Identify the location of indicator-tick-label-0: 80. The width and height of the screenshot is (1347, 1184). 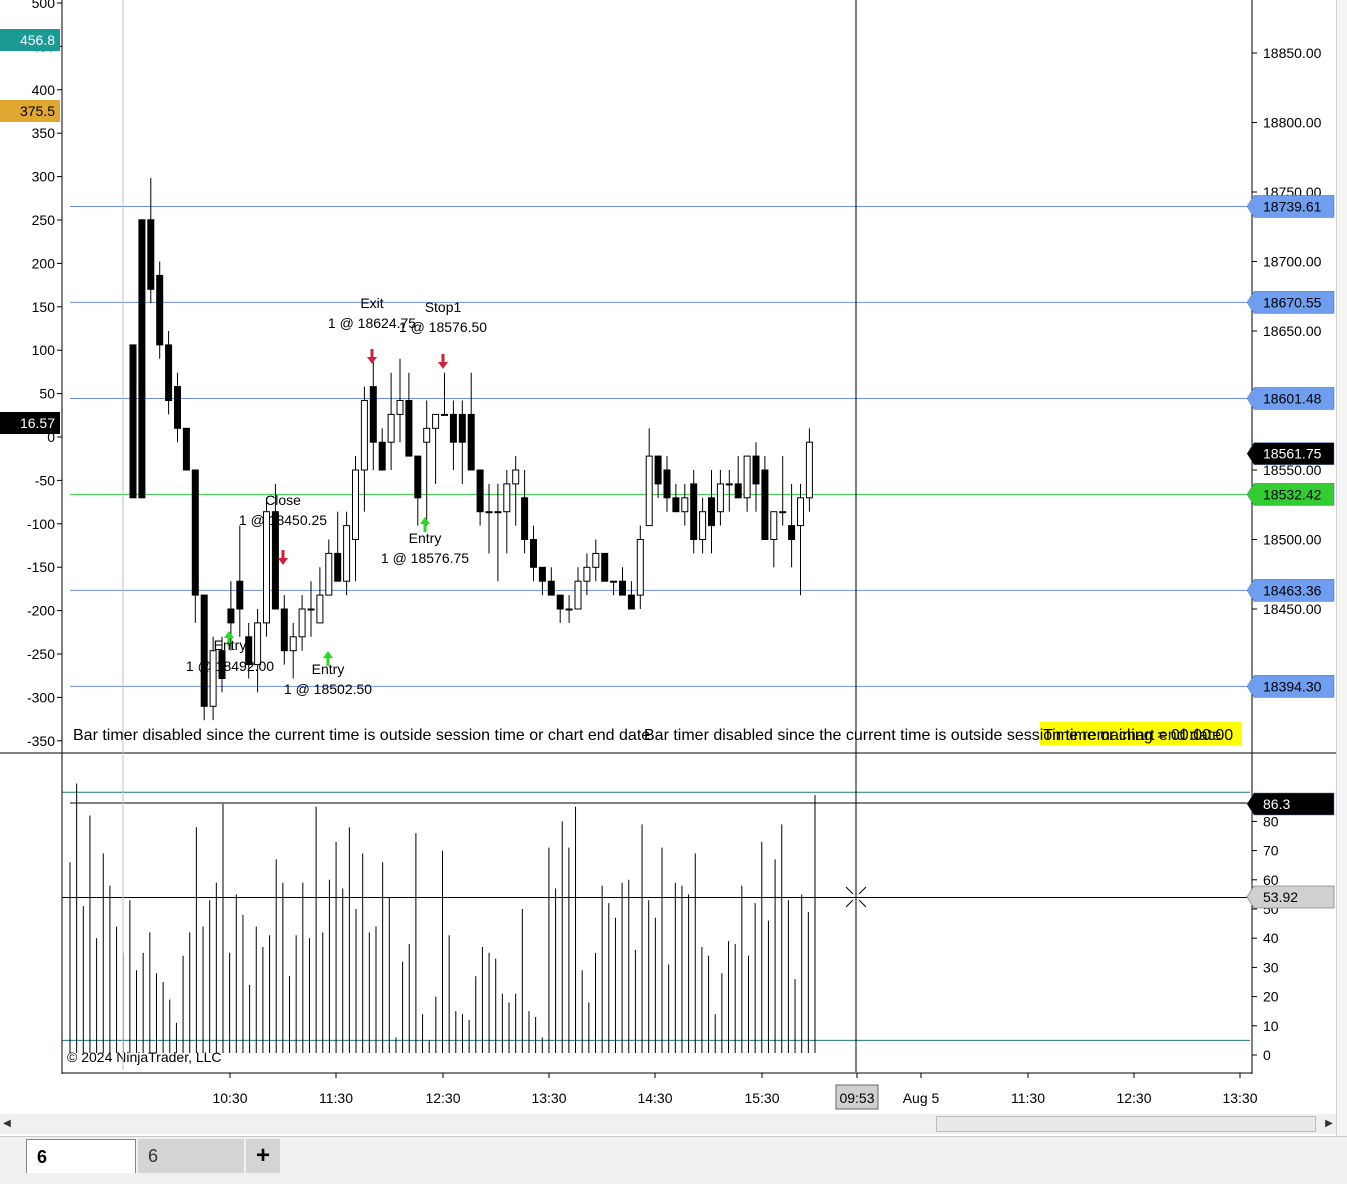
(1271, 821).